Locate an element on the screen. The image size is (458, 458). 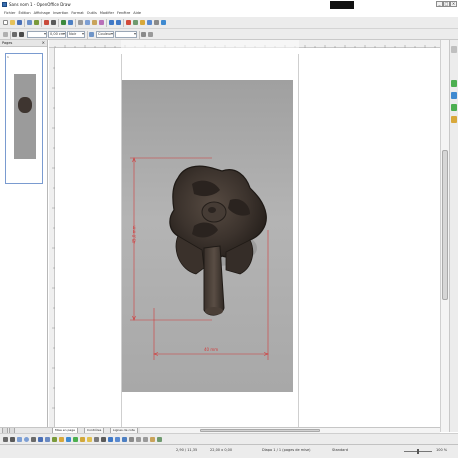
vertical-ruler-ticks is located at coordinates (53, 238).